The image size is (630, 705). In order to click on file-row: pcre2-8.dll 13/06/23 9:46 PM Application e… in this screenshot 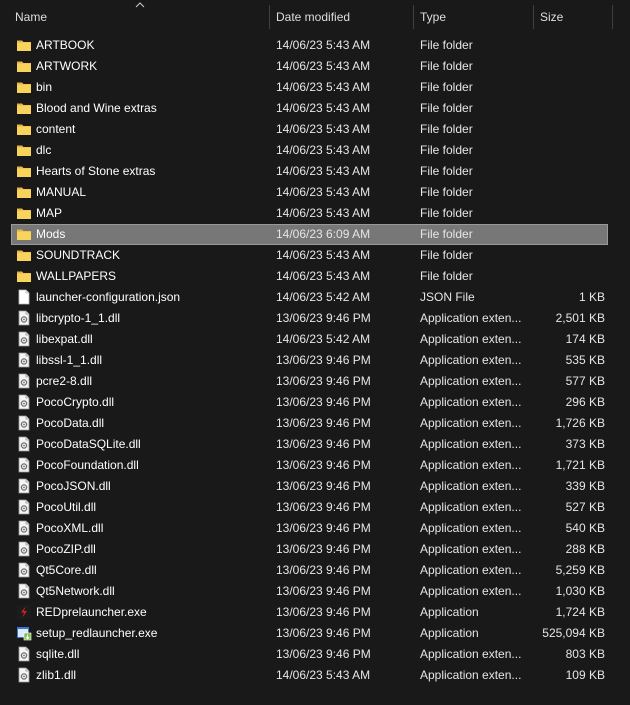, I will do `click(315, 381)`.